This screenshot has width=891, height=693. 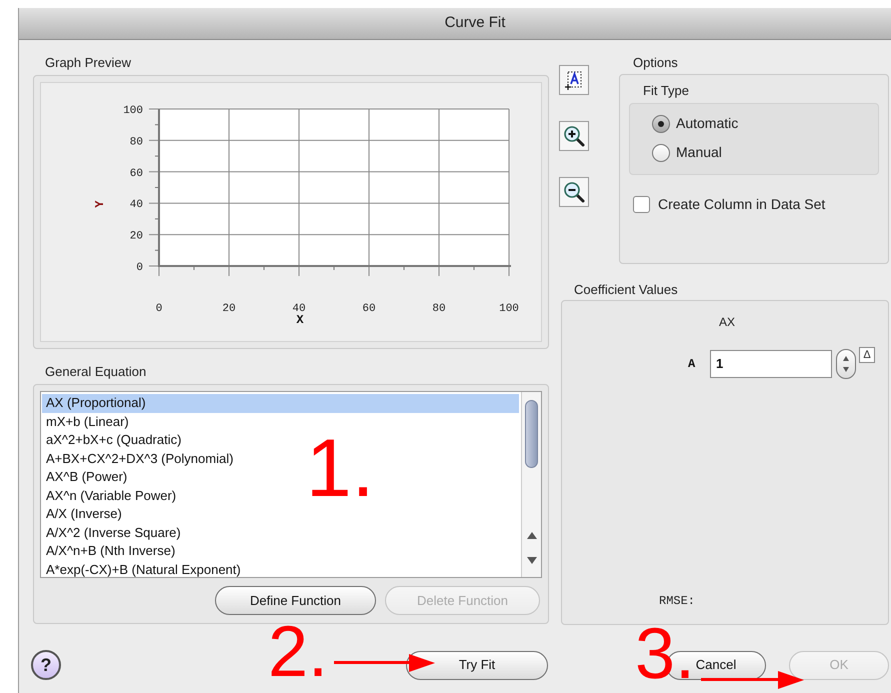 What do you see at coordinates (298, 652) in the screenshot?
I see `step-number: 2.` at bounding box center [298, 652].